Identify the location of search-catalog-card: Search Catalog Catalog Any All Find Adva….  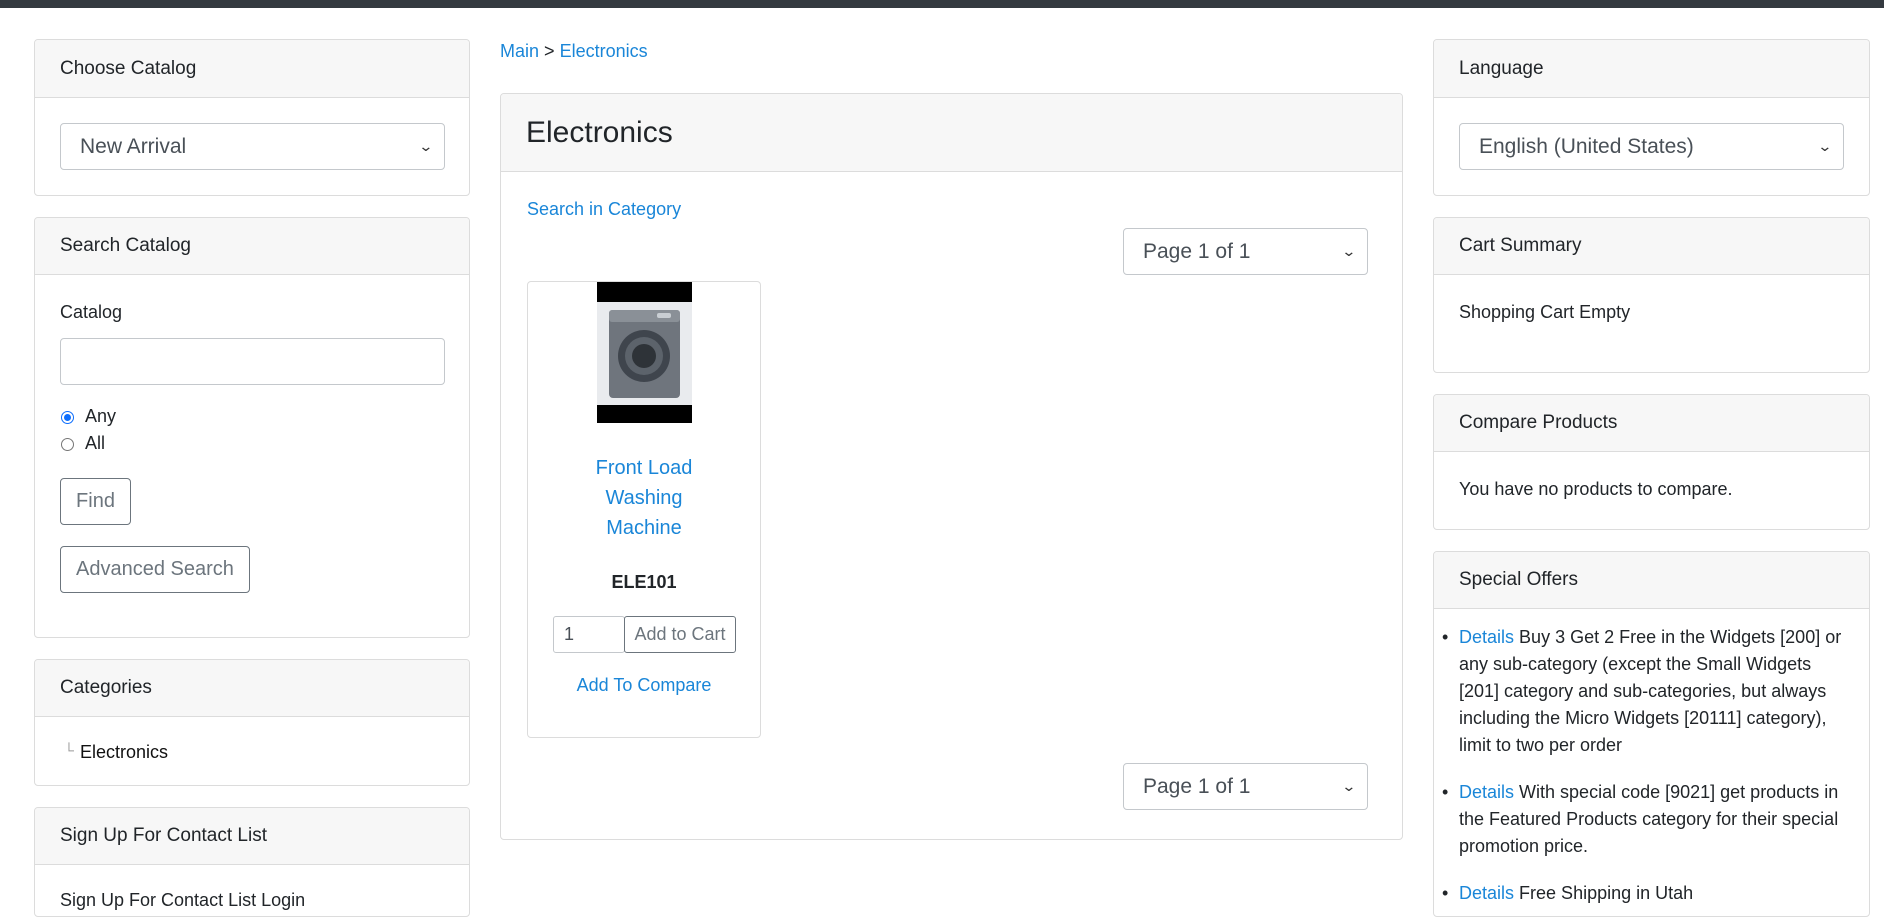
(252, 427).